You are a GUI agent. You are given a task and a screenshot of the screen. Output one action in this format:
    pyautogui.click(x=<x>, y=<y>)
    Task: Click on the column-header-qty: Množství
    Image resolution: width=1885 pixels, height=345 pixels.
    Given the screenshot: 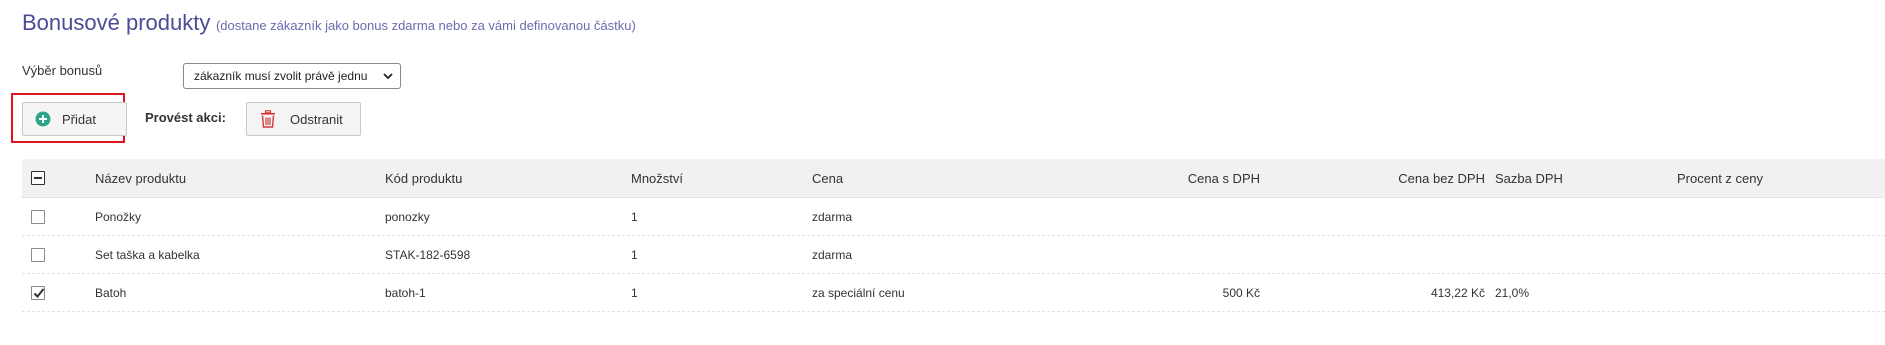 What is the action you would take?
    pyautogui.click(x=657, y=178)
    